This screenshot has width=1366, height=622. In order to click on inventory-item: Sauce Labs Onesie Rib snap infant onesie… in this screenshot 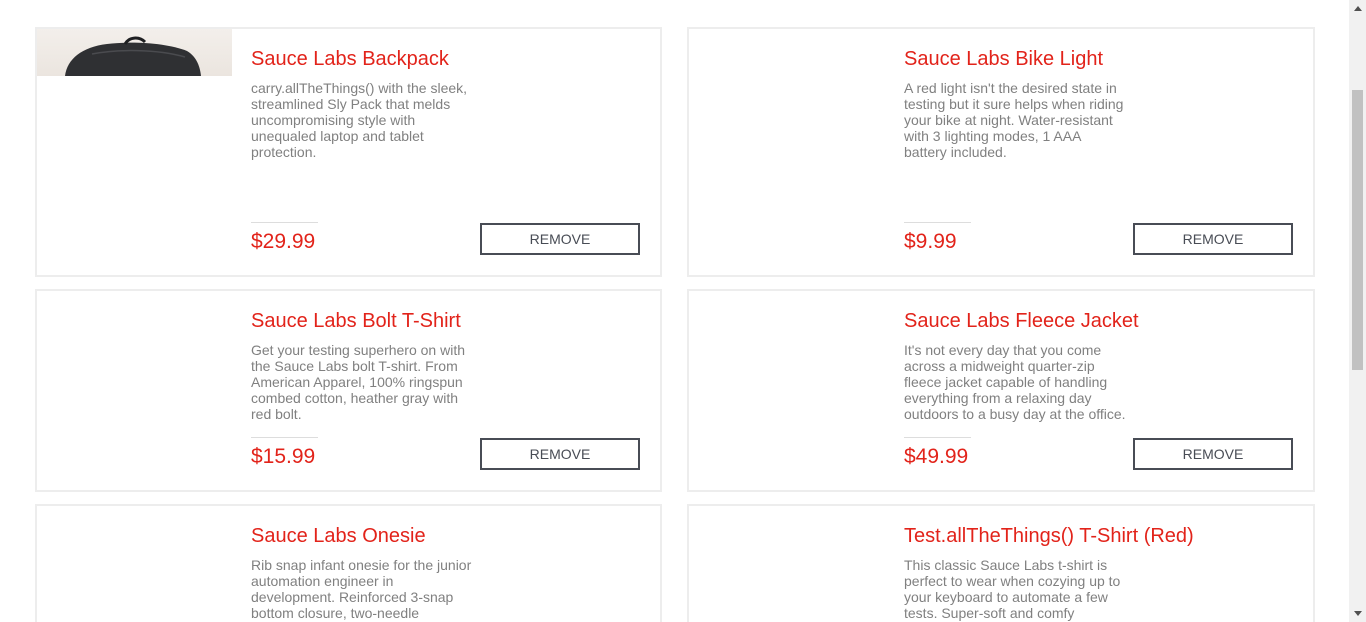, I will do `click(348, 563)`.